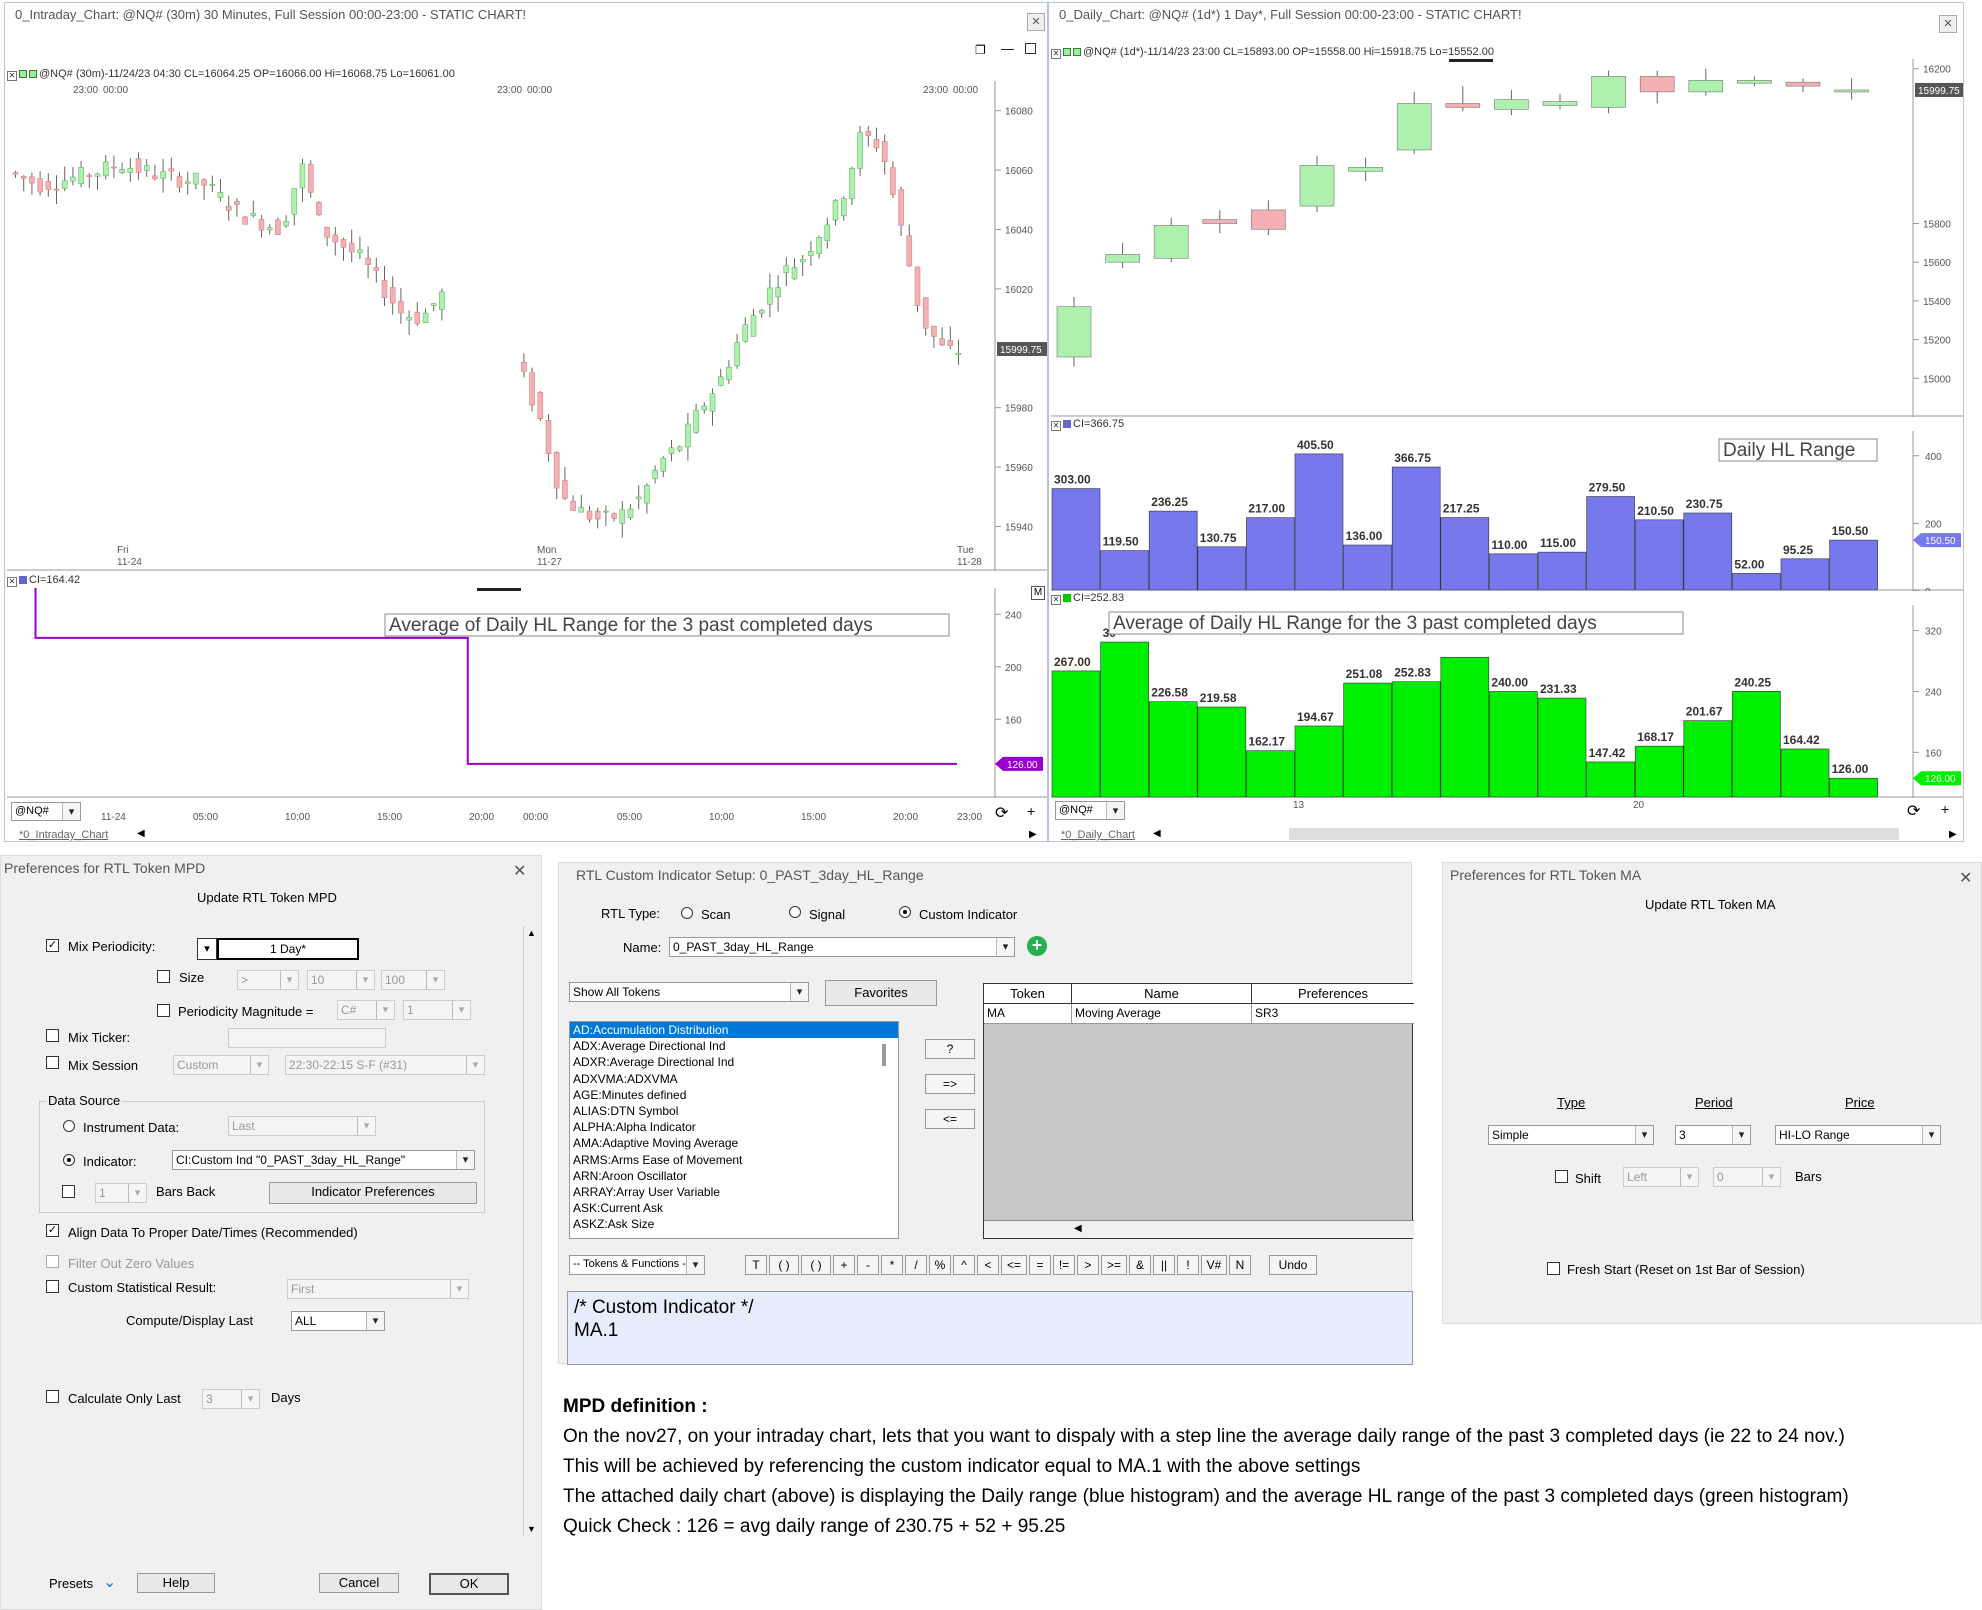  I want to click on operator-button: >=, so click(1114, 1265).